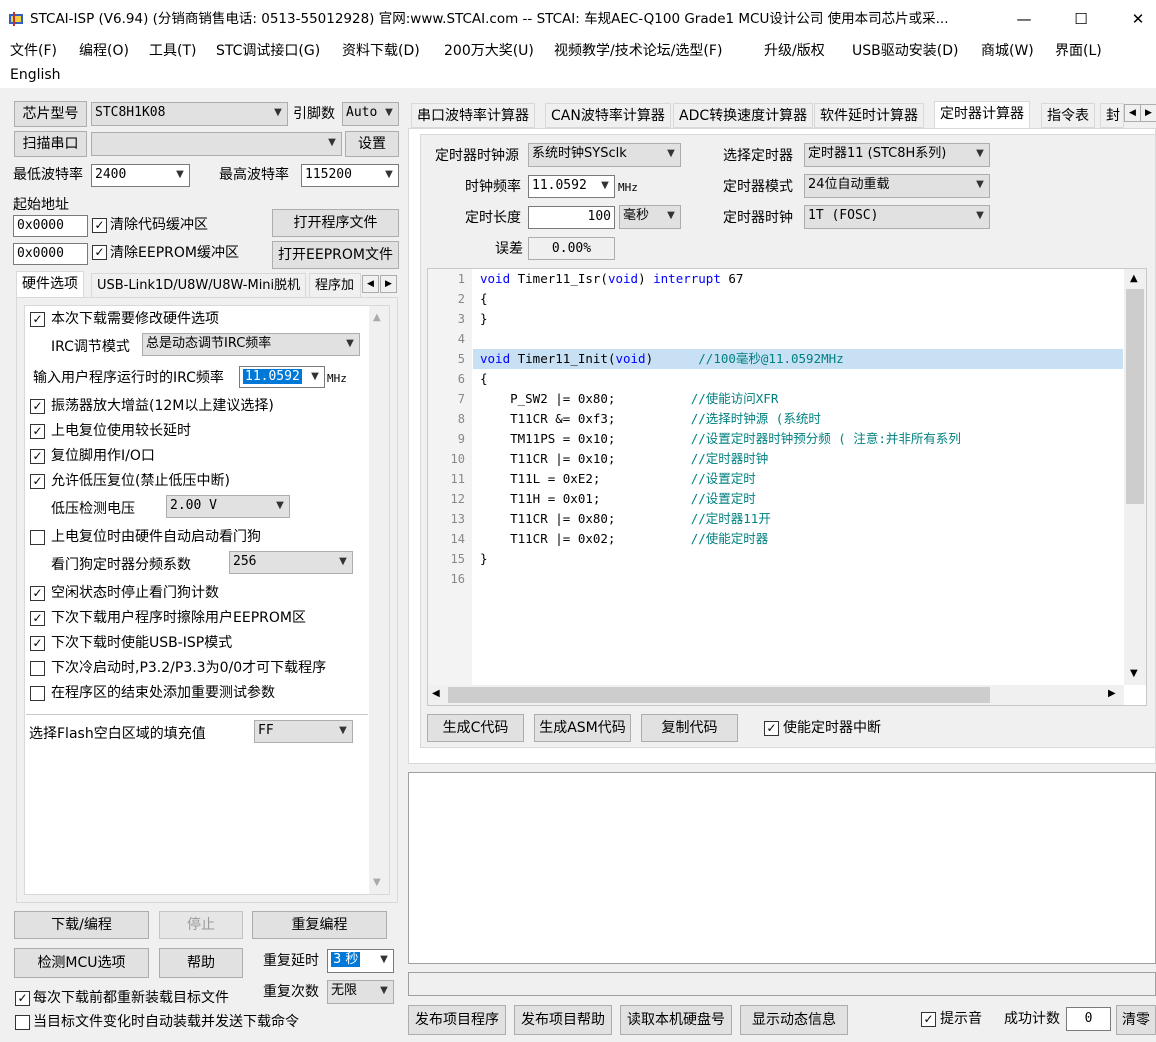 This screenshot has width=1156, height=1042. Describe the element at coordinates (905, 51) in the screenshot. I see `menu-usb-driver: USB驱动安装(D)` at that location.